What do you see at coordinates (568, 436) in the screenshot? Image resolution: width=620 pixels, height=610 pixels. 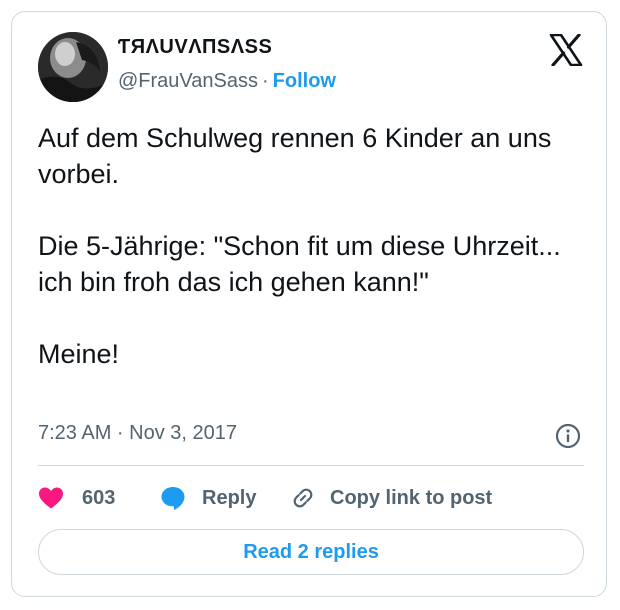 I see `info-icon` at bounding box center [568, 436].